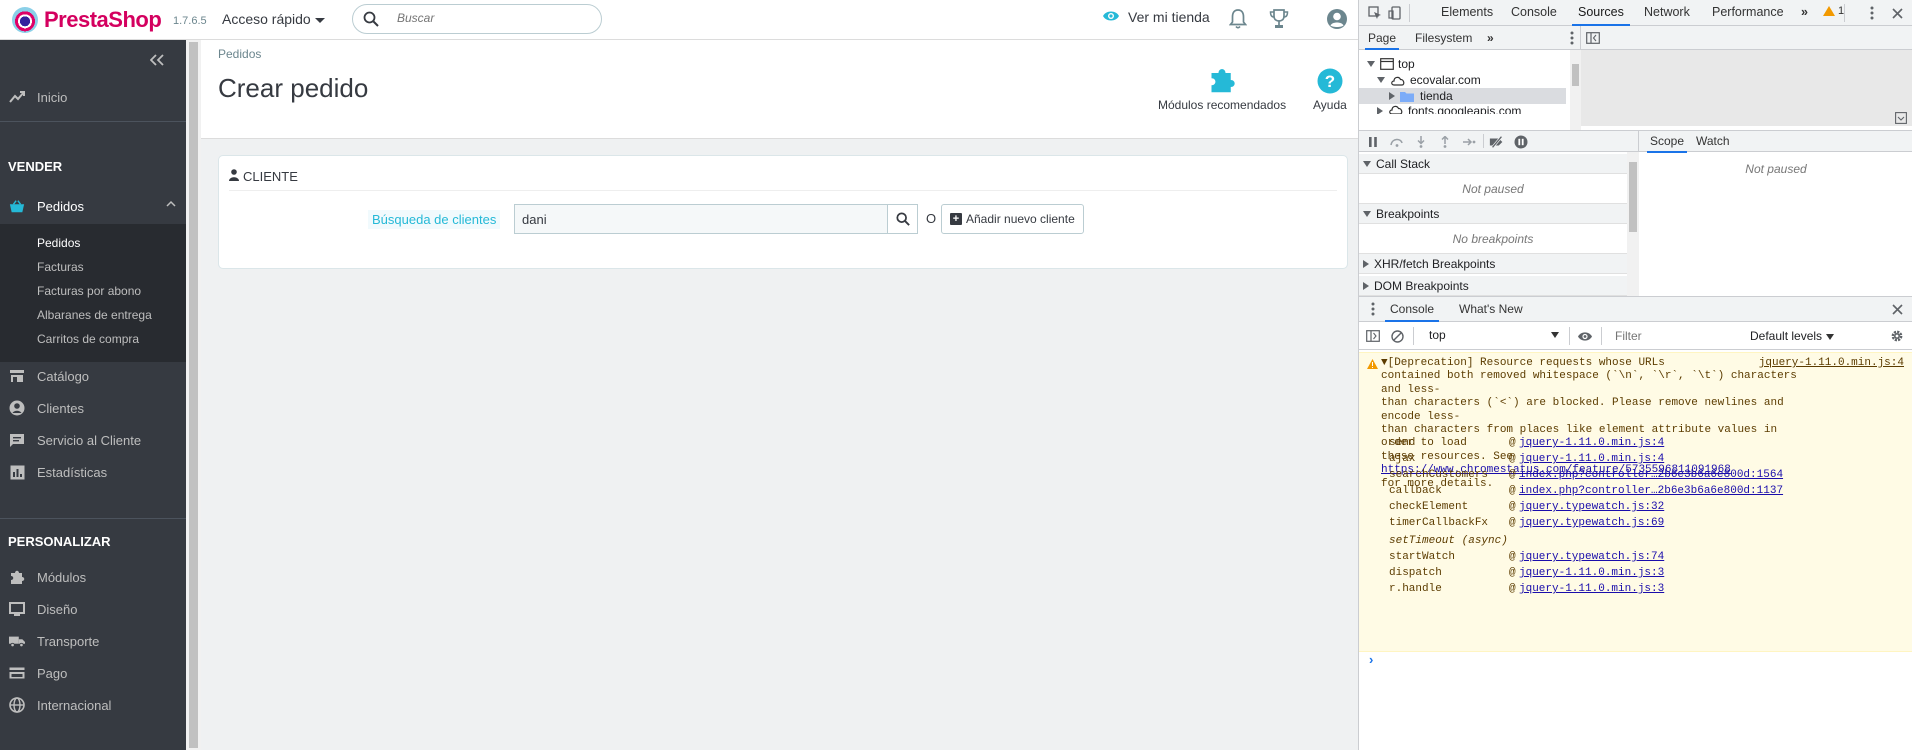 The image size is (1912, 750). Describe the element at coordinates (1833, 11) in the screenshot. I see `warning-count-badge: 1` at that location.